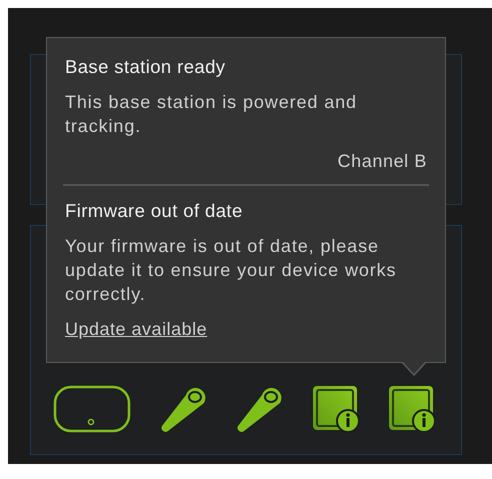 This screenshot has height=479, width=492. I want to click on channel-label: Channel B, so click(381, 161).